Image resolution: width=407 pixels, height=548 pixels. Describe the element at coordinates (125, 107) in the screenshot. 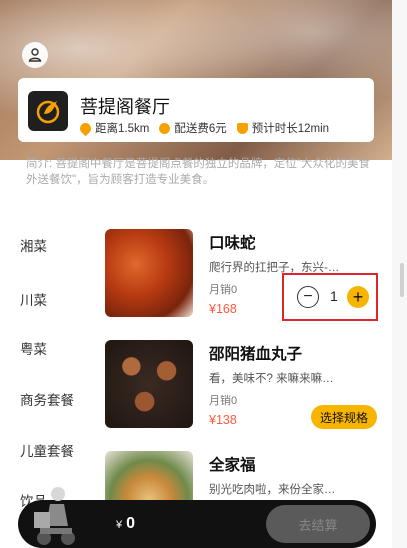

I see `shop-name: 菩提阁餐厅` at that location.